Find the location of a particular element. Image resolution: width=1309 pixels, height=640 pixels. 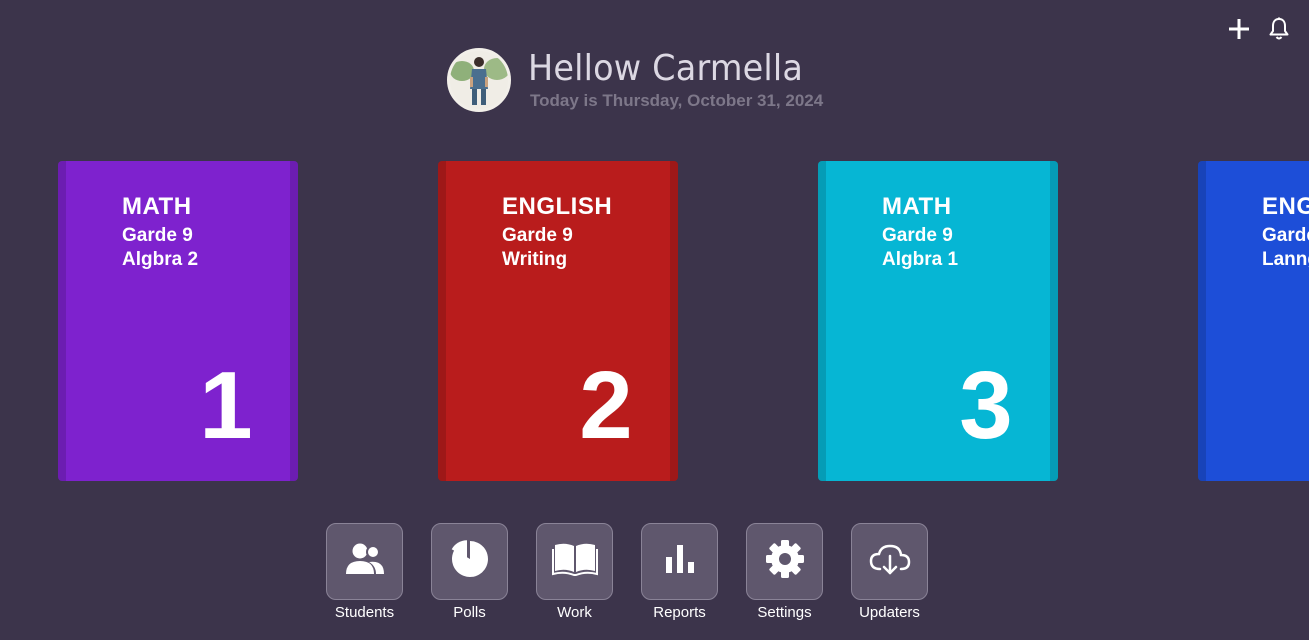

settings-button: Settings is located at coordinates (784, 572).